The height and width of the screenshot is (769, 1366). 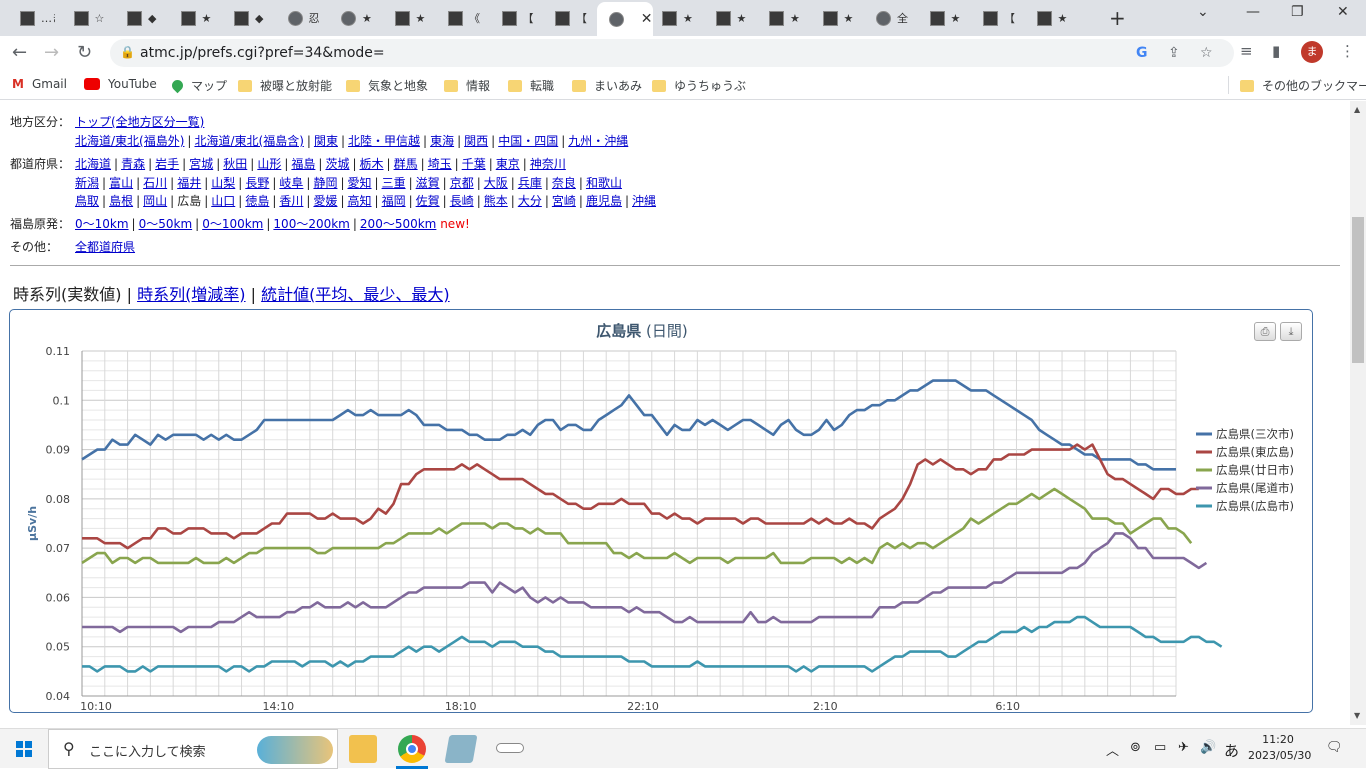 I want to click on browser-tab: …き, so click(x=35, y=18).